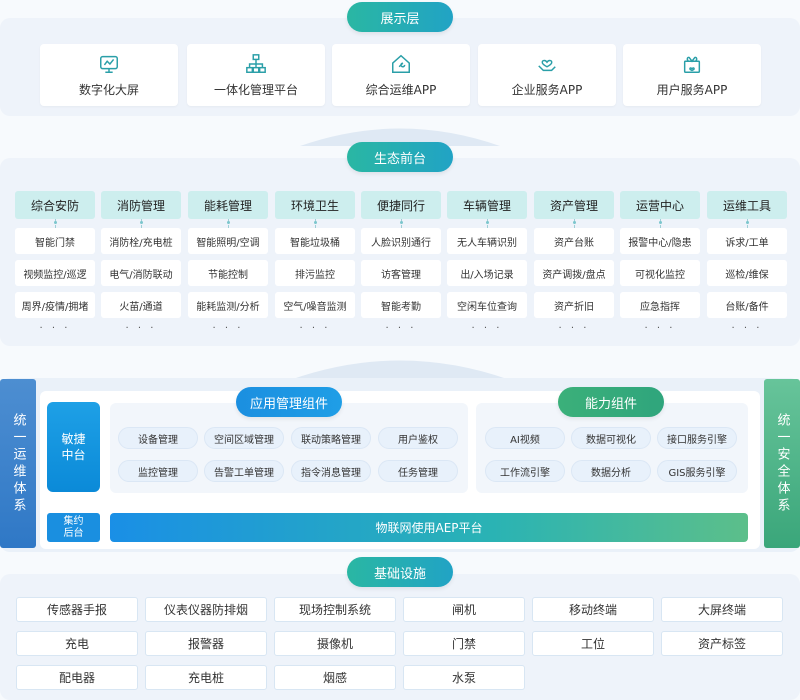 This screenshot has width=800, height=700. I want to click on component-ai-video: AI视频, so click(525, 438).